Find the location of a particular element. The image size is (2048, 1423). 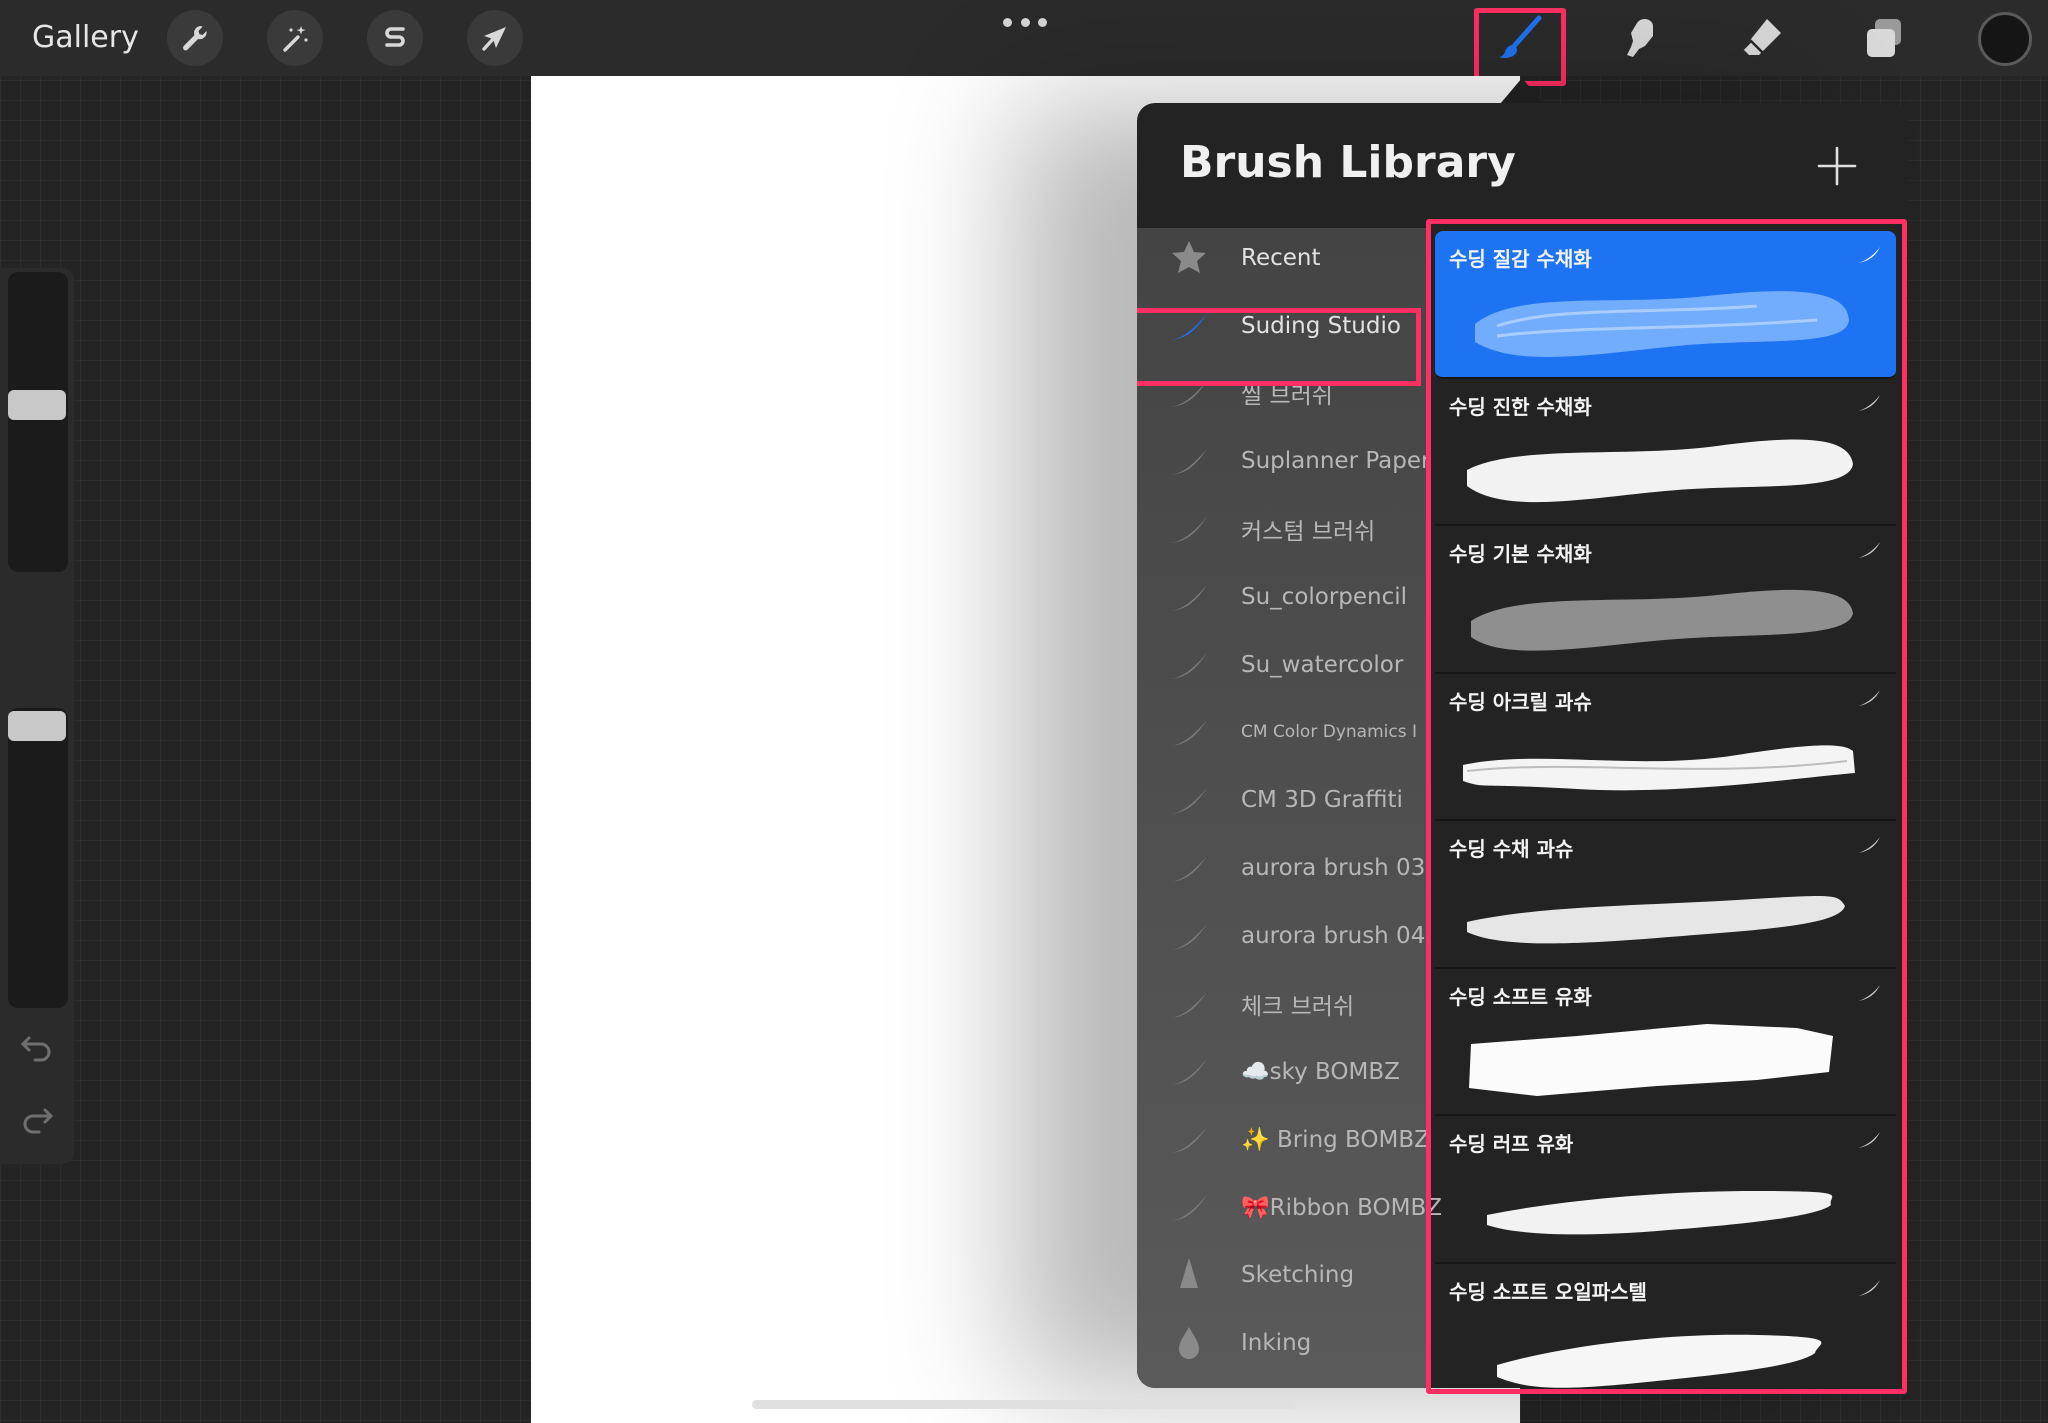

home-indicator is located at coordinates (1024, 1404).